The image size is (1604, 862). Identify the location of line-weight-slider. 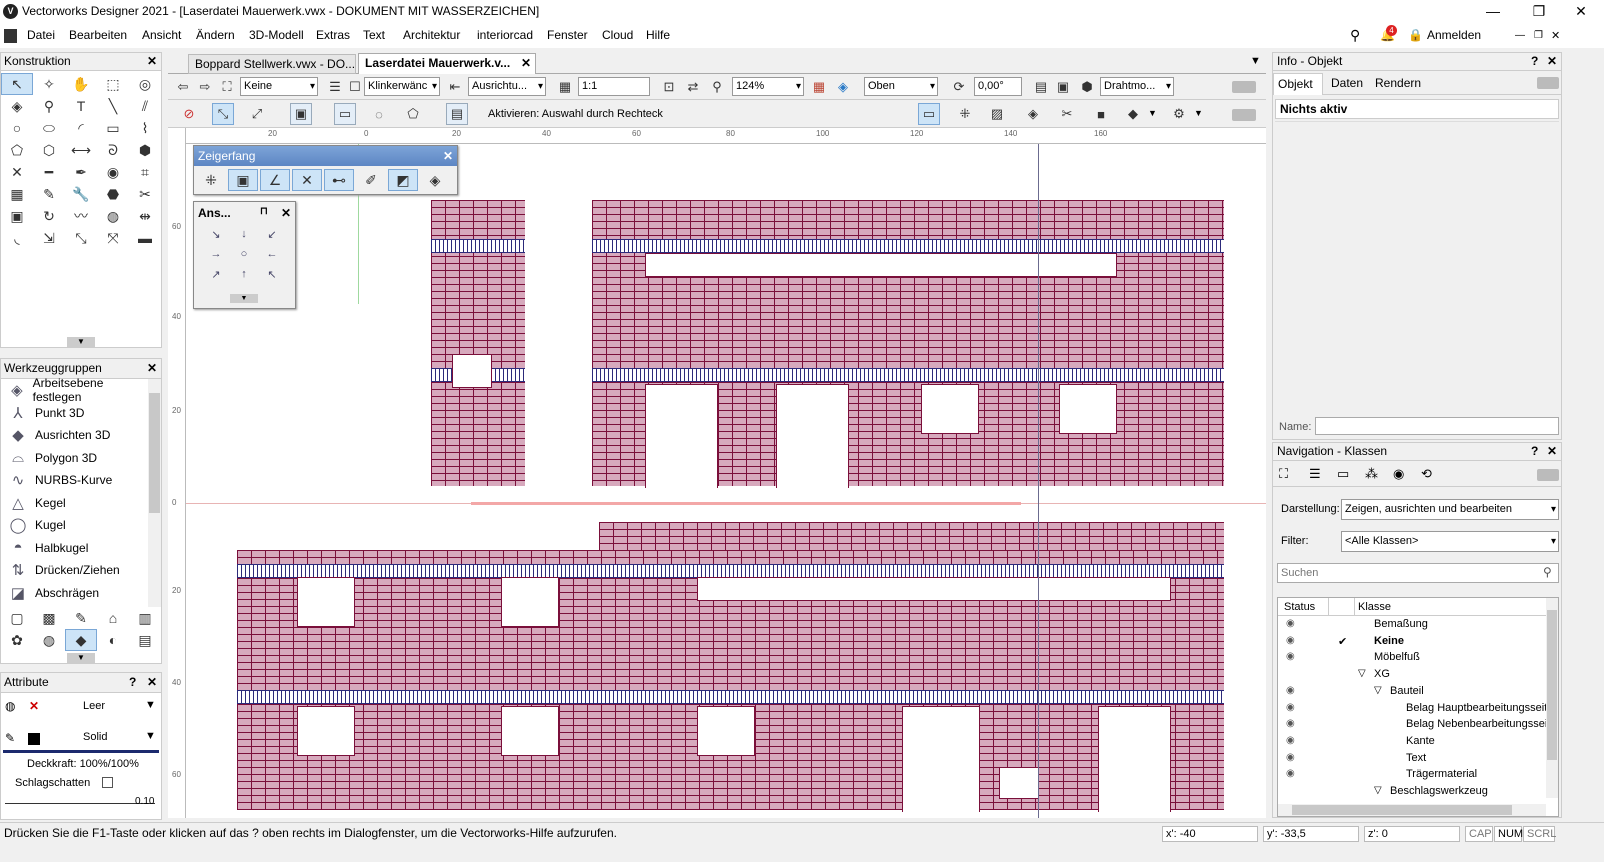
(80, 803).